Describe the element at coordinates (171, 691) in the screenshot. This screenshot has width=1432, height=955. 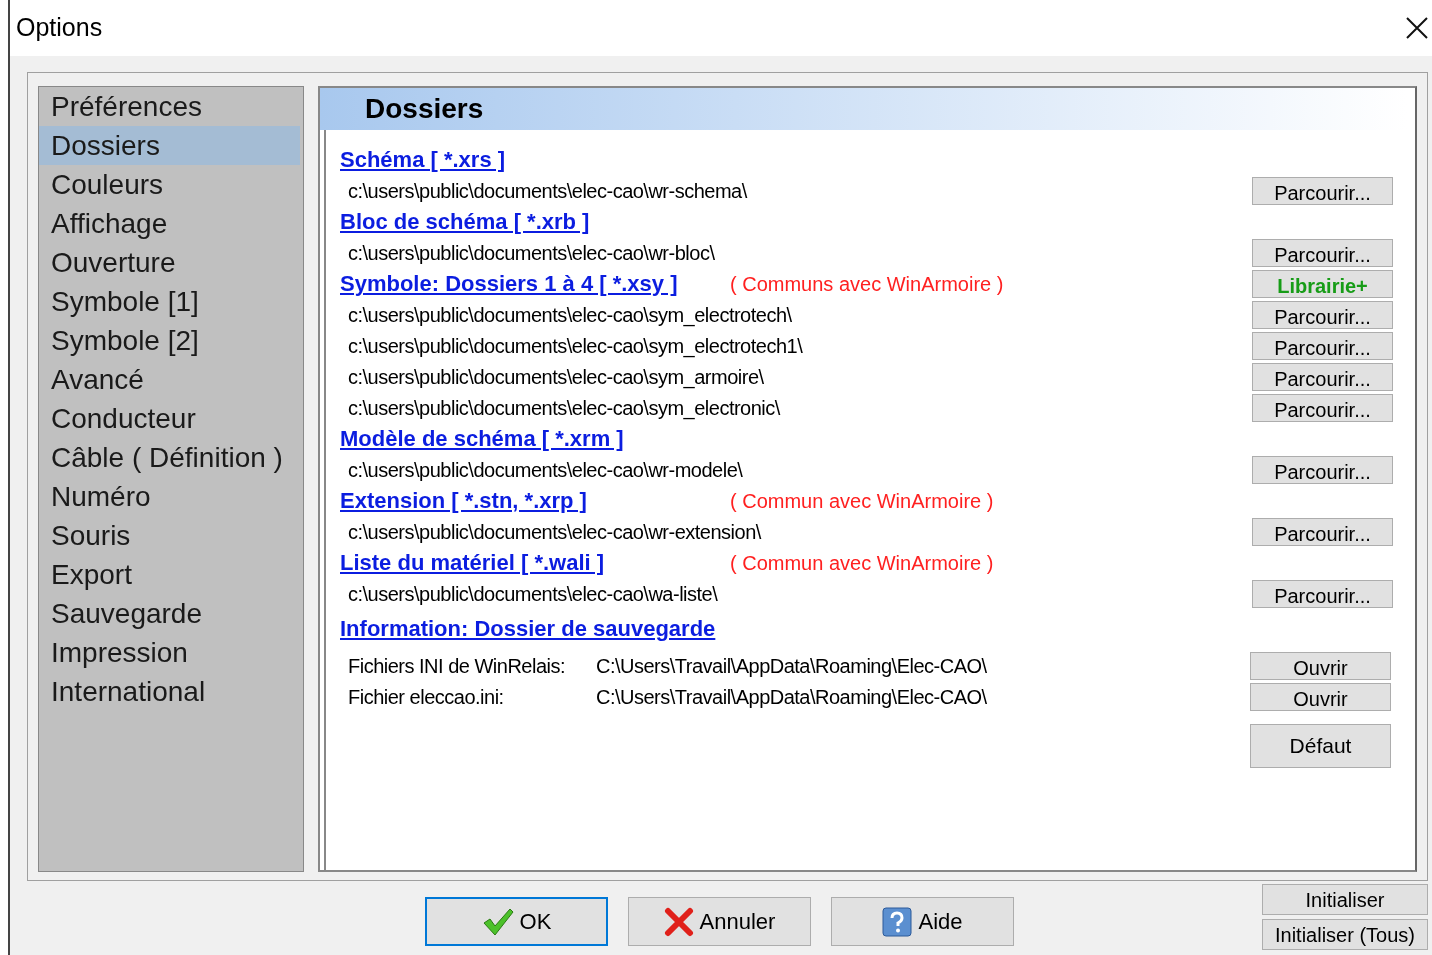
I see `sidebar-item: International` at that location.